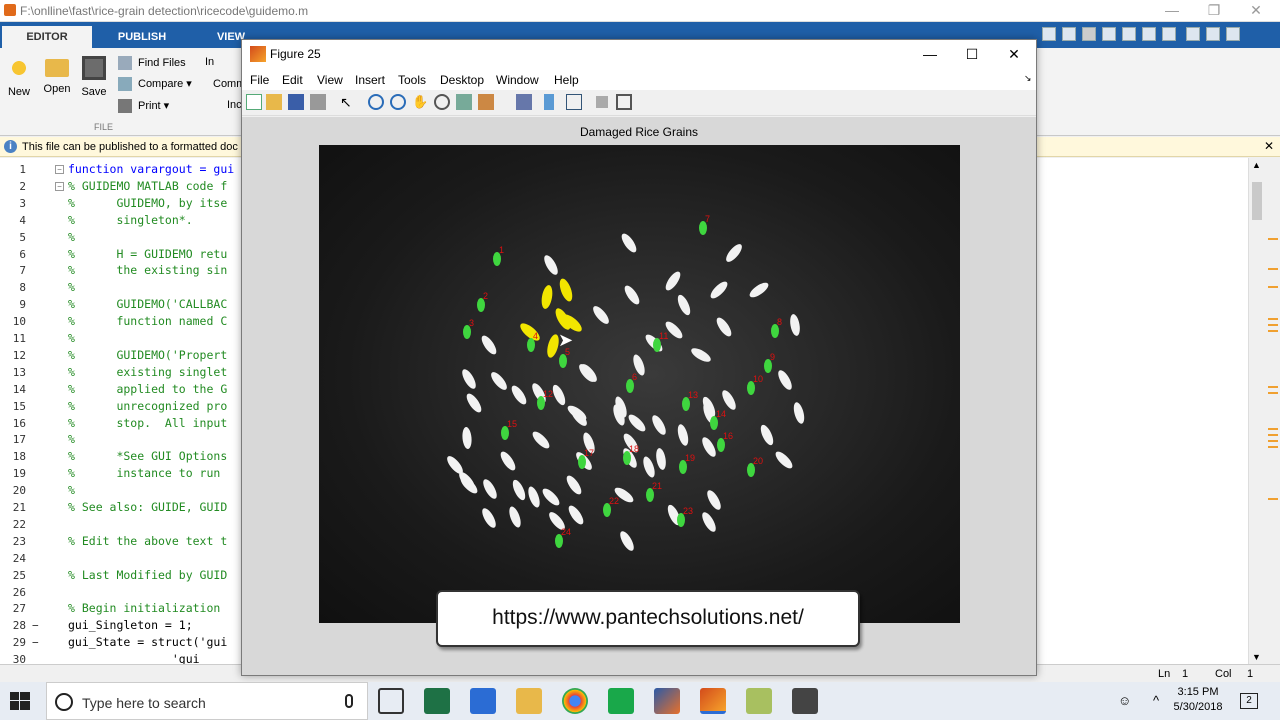 The width and height of the screenshot is (1280, 720). Describe the element at coordinates (1169, 34) in the screenshot. I see `redo-icon` at that location.